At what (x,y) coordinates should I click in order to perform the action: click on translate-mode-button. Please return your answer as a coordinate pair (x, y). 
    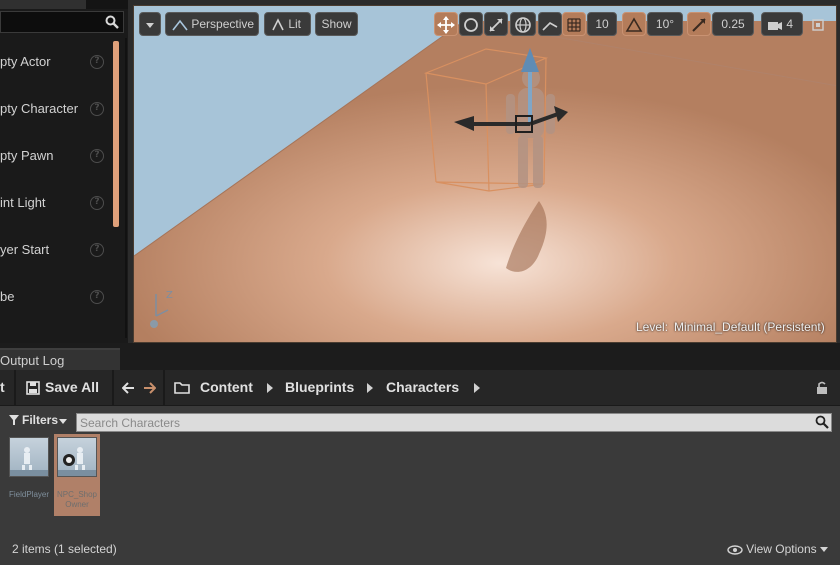
    Looking at the image, I should click on (446, 24).